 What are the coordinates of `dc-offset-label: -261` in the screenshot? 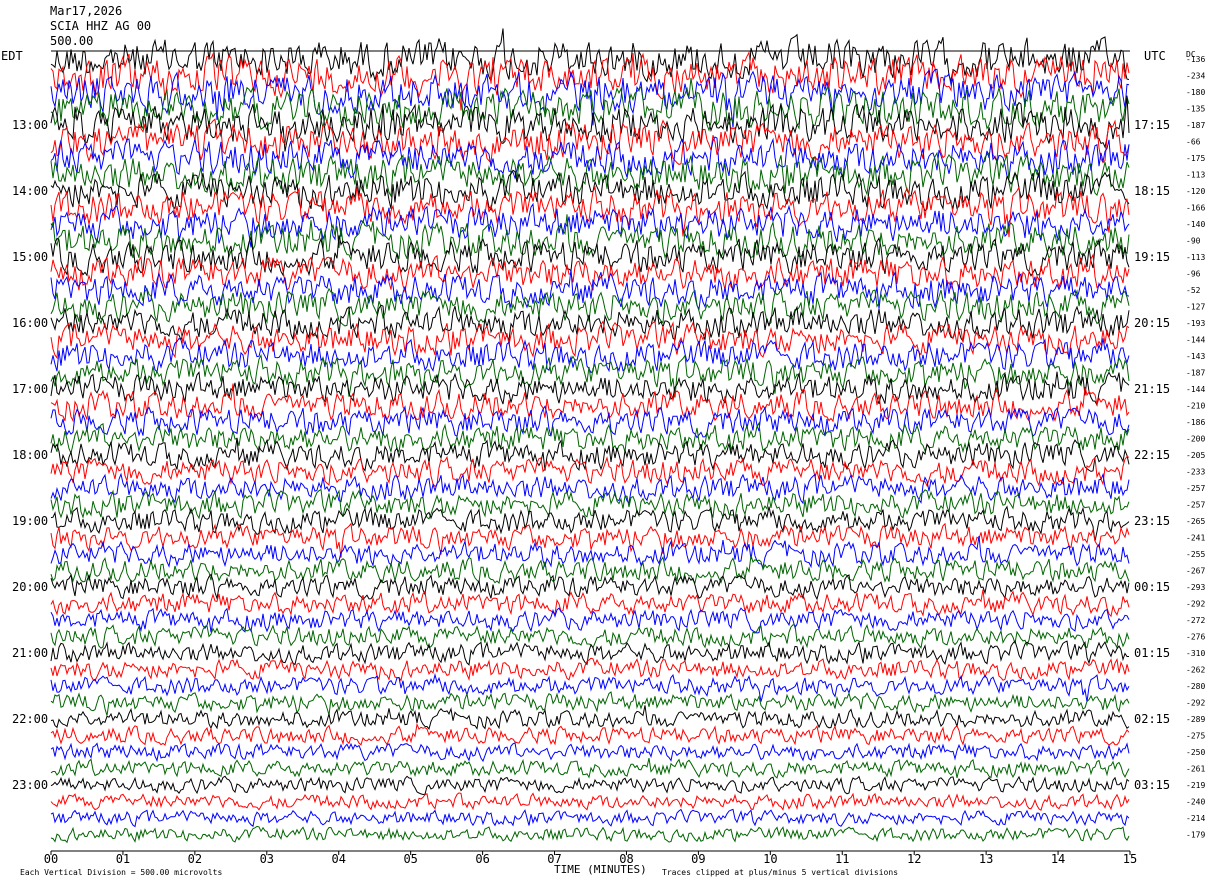 It's located at (1195, 769).